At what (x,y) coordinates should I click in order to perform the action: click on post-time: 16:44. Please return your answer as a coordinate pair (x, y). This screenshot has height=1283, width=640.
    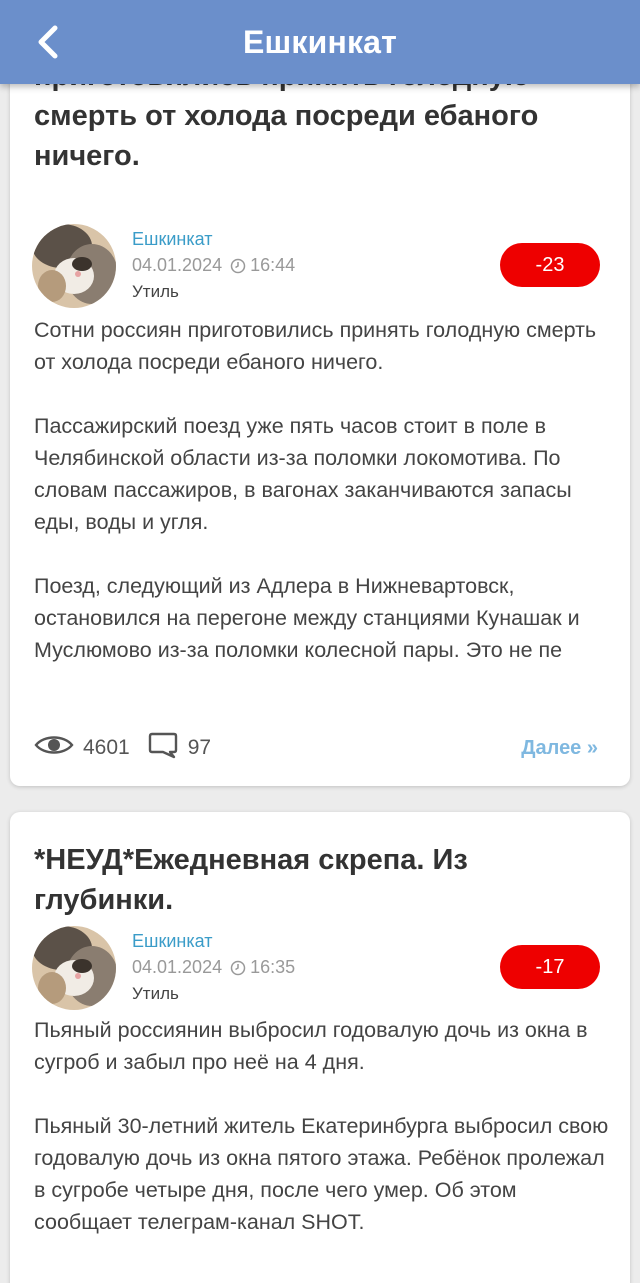
    Looking at the image, I should click on (273, 265).